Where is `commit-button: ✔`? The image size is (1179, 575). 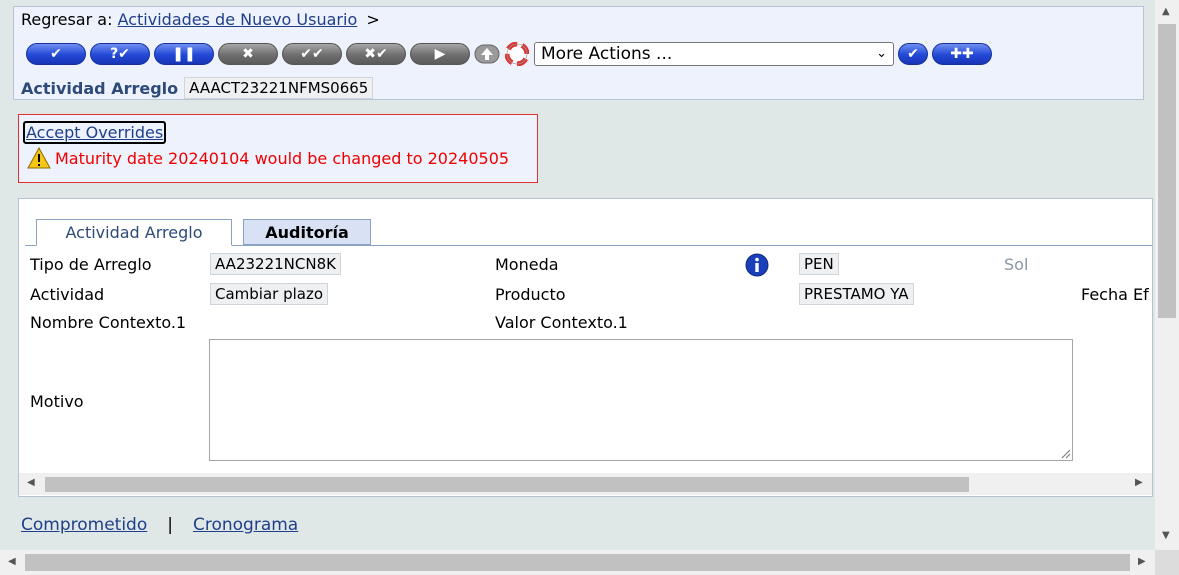 commit-button: ✔ is located at coordinates (56, 54).